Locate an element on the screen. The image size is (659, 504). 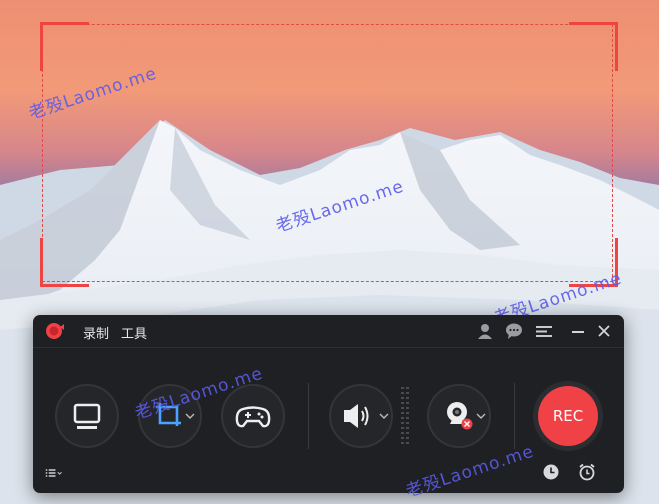
user-icon is located at coordinates (485, 331).